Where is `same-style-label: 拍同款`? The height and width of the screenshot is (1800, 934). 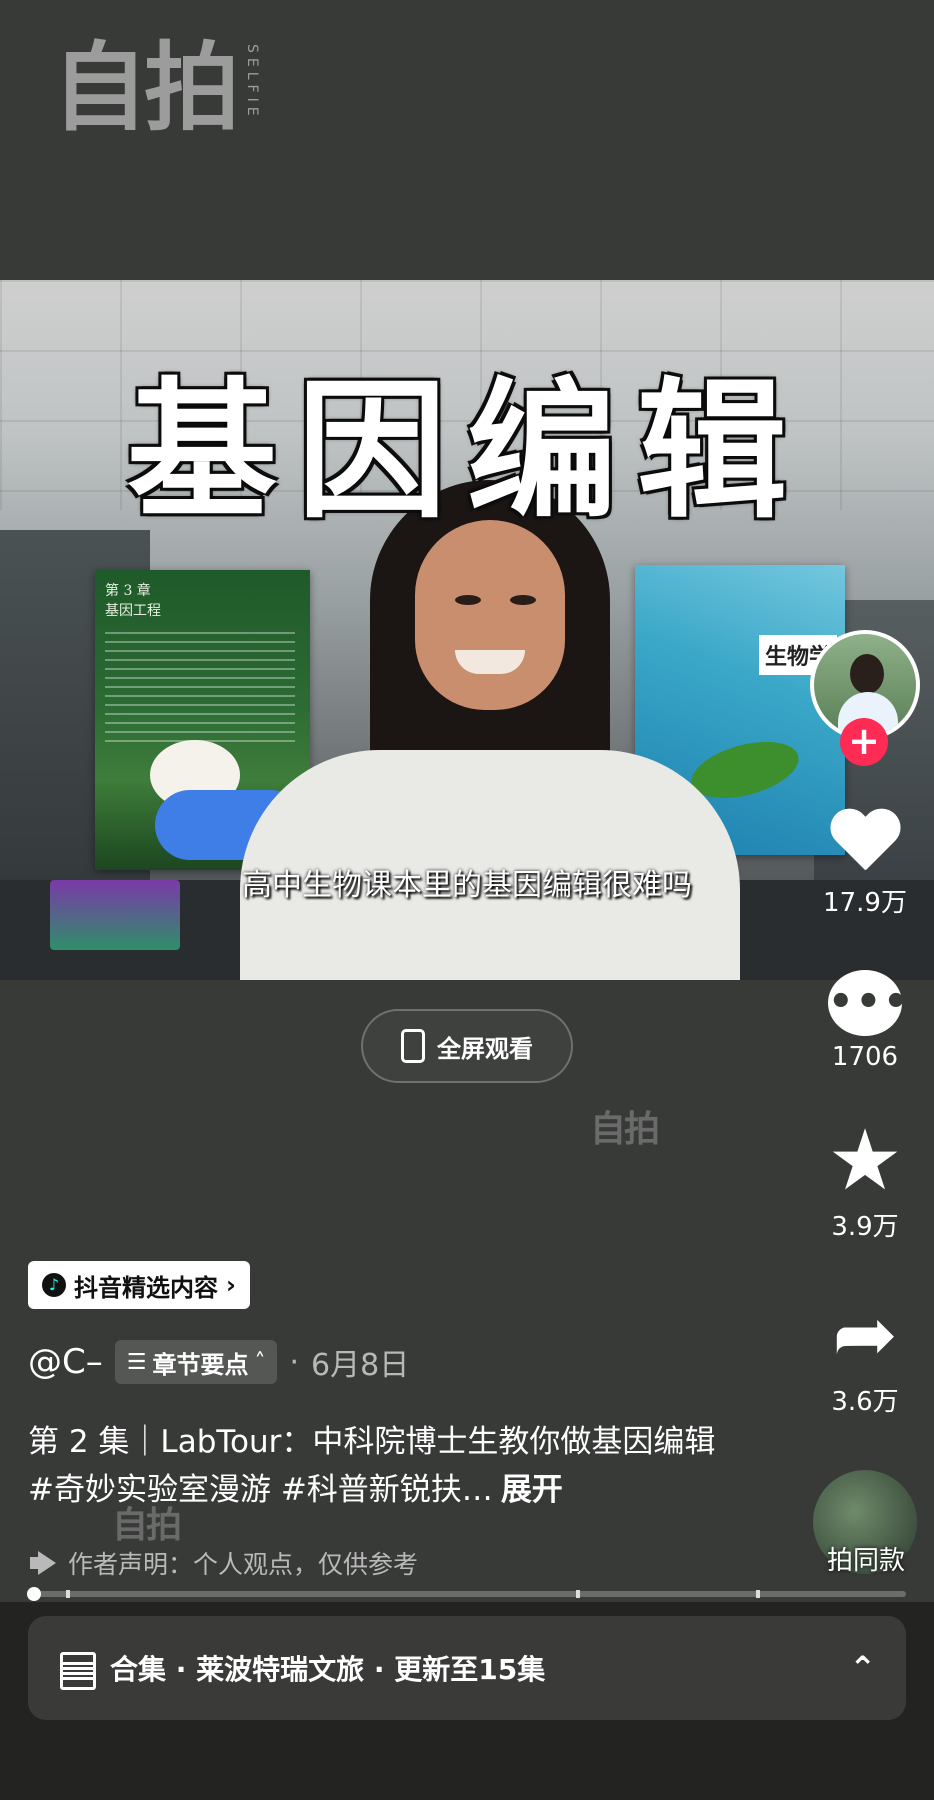 same-style-label: 拍同款 is located at coordinates (866, 1558).